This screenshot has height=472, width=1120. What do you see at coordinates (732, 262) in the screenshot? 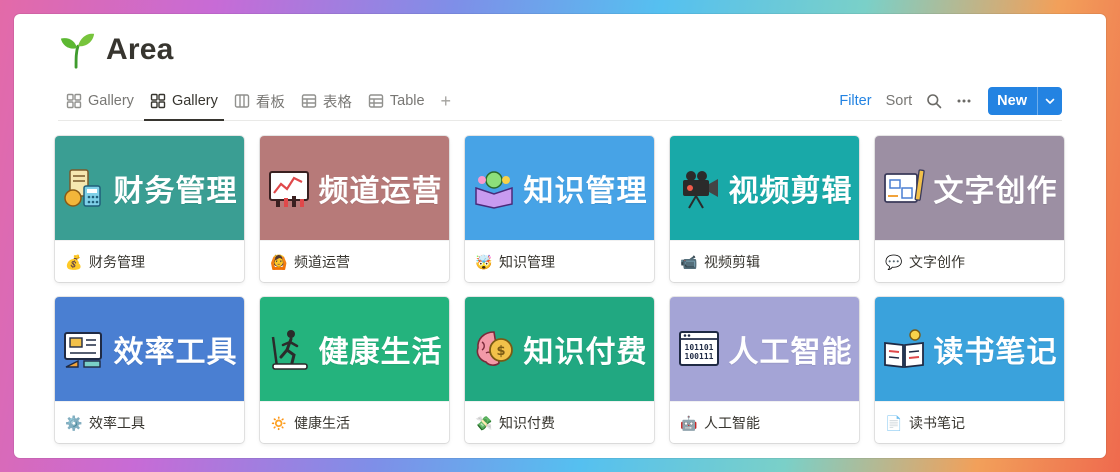
I see `card-title: 视频剪辑` at bounding box center [732, 262].